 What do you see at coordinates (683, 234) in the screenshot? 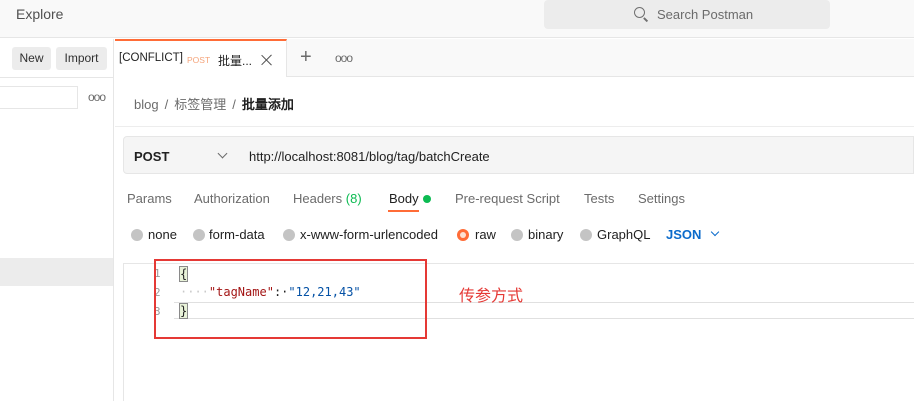
I see `format-select: JSON` at bounding box center [683, 234].